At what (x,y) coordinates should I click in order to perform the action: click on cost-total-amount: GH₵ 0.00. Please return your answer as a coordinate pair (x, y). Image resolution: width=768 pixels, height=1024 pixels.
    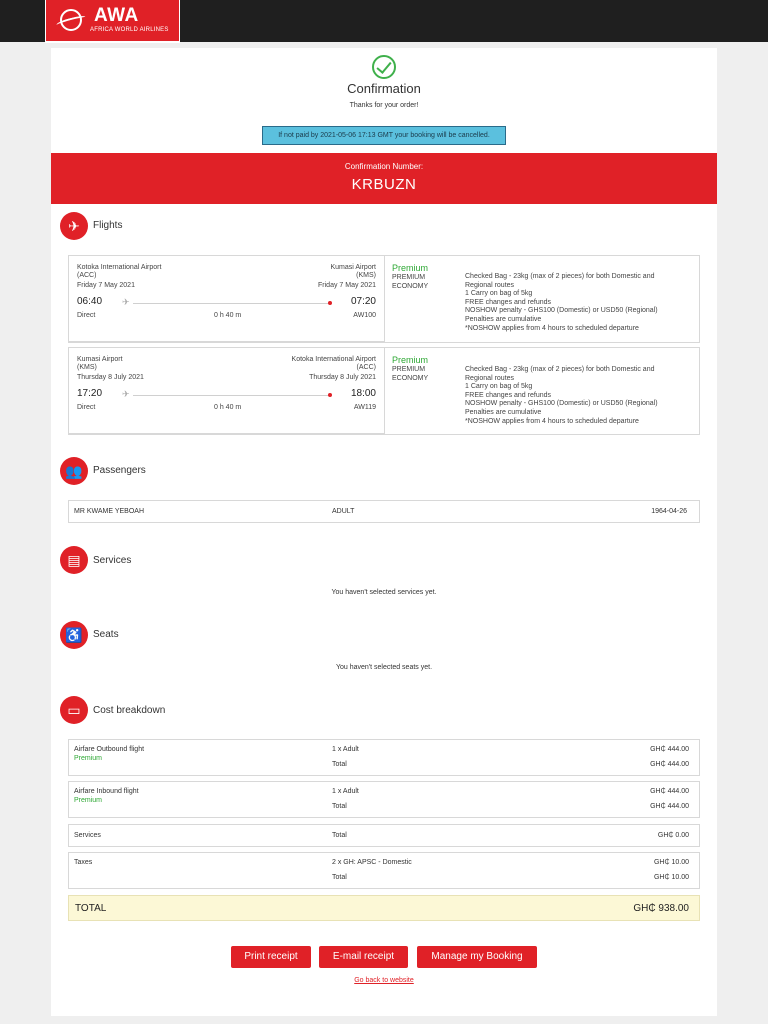
    Looking at the image, I should click on (673, 835).